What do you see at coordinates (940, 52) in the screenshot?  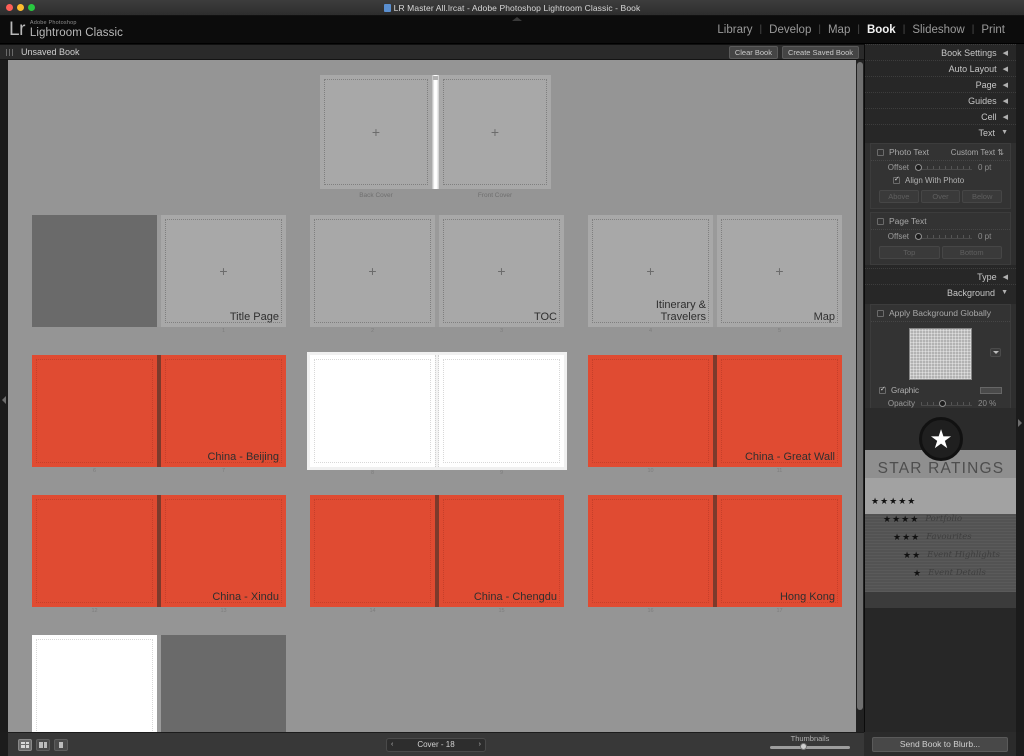 I see `section-book-settings: Book Settings ◀` at bounding box center [940, 52].